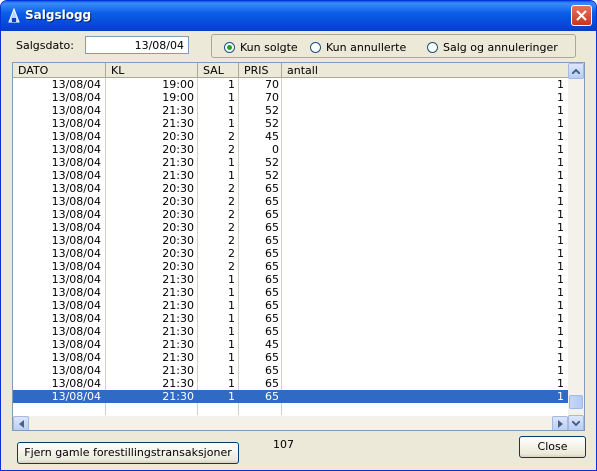  Describe the element at coordinates (45, 45) in the screenshot. I see `sales-date-label: Salgsdato:` at that location.